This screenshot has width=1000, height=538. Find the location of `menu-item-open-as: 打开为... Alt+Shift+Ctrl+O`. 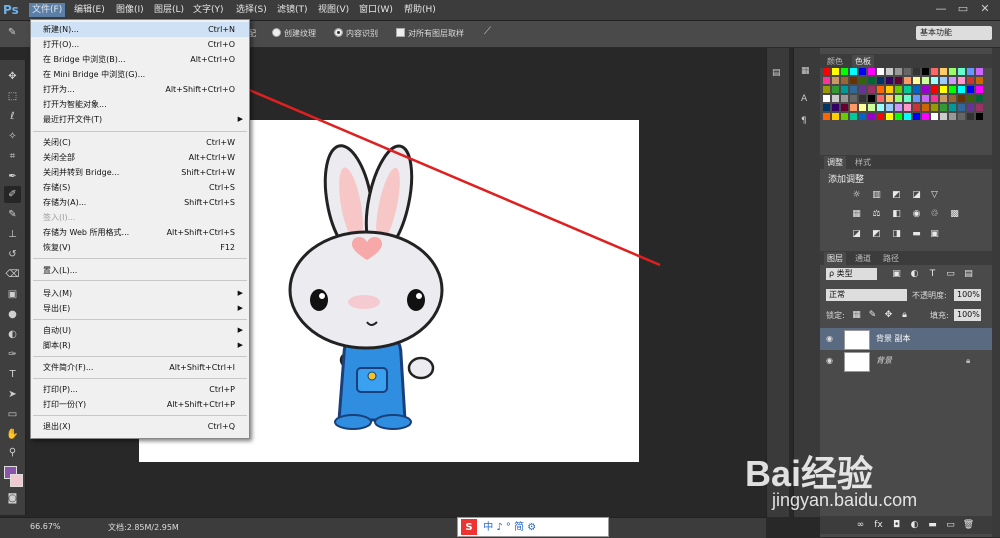

menu-item-open-as: 打开为... Alt+Shift+Ctrl+O is located at coordinates (140, 89).